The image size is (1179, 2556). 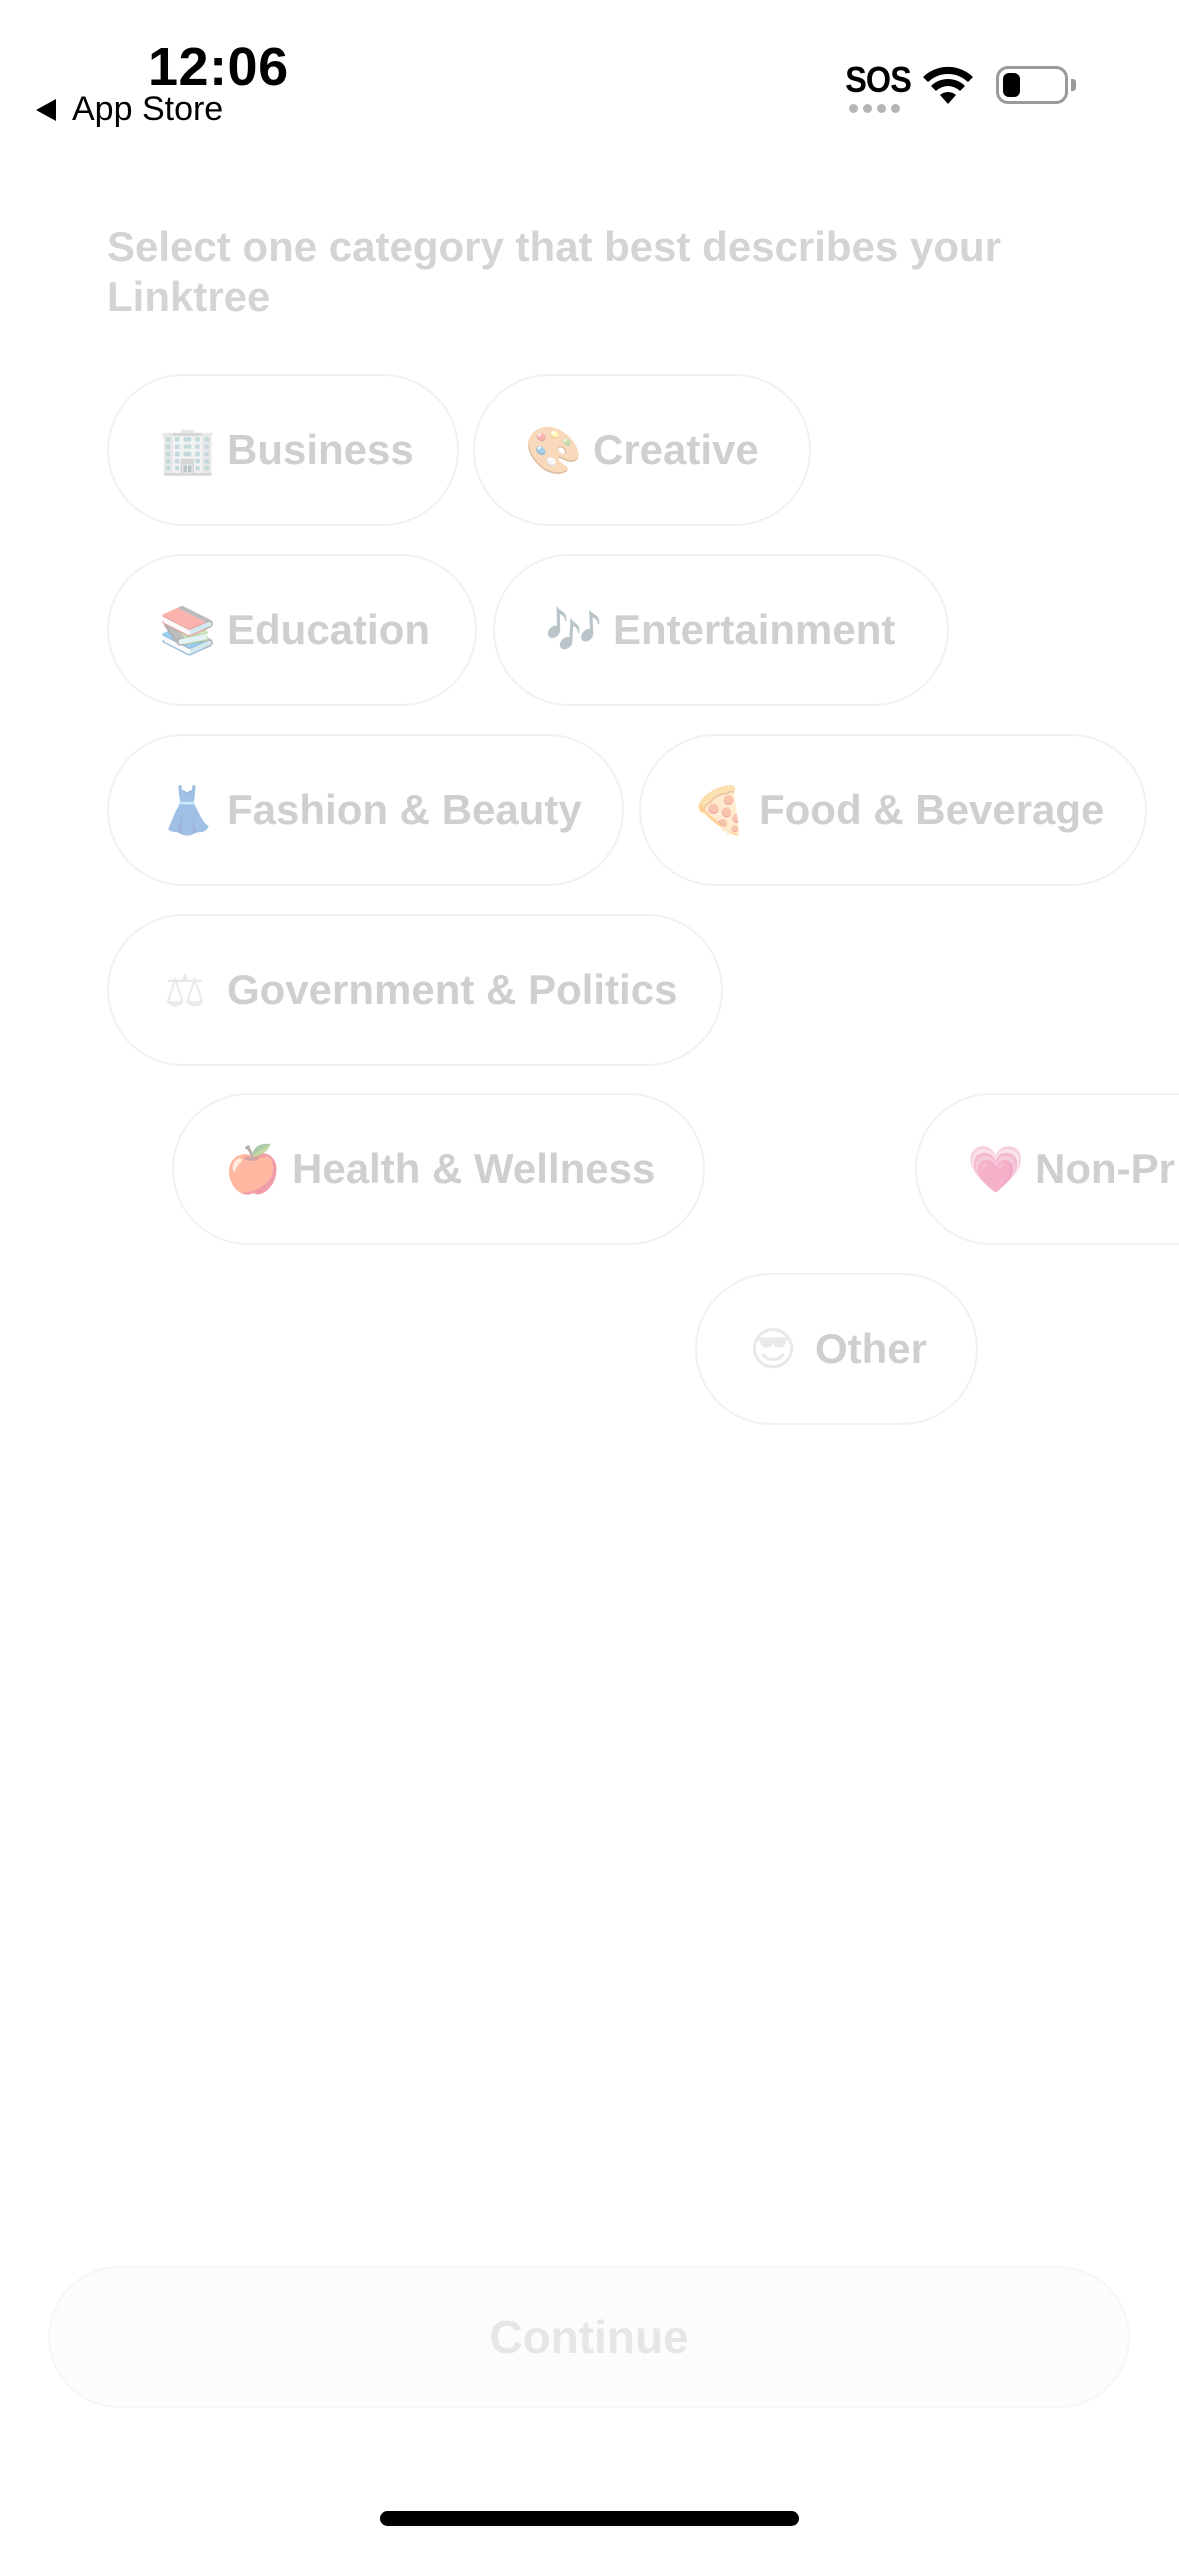 What do you see at coordinates (878, 79) in the screenshot?
I see `sos-label: SOS` at bounding box center [878, 79].